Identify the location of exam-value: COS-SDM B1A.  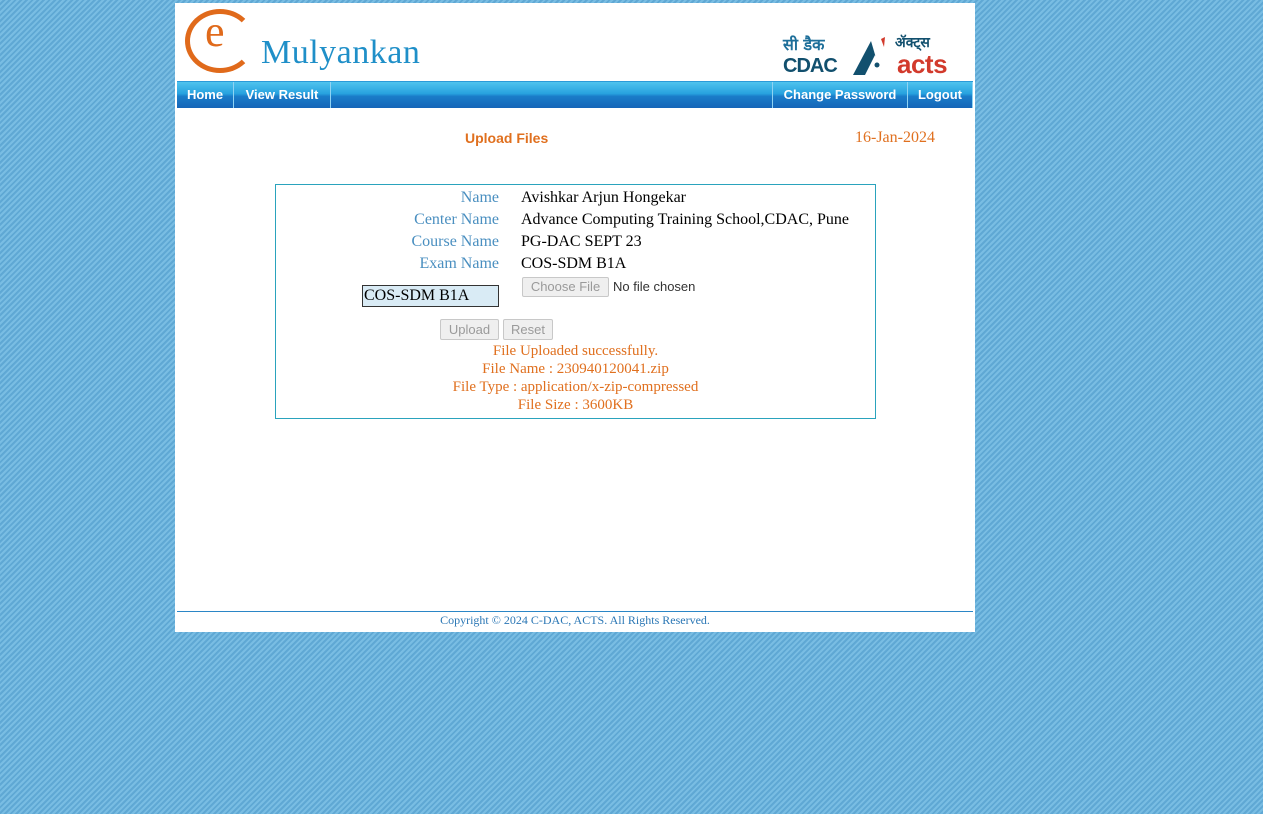
(574, 263).